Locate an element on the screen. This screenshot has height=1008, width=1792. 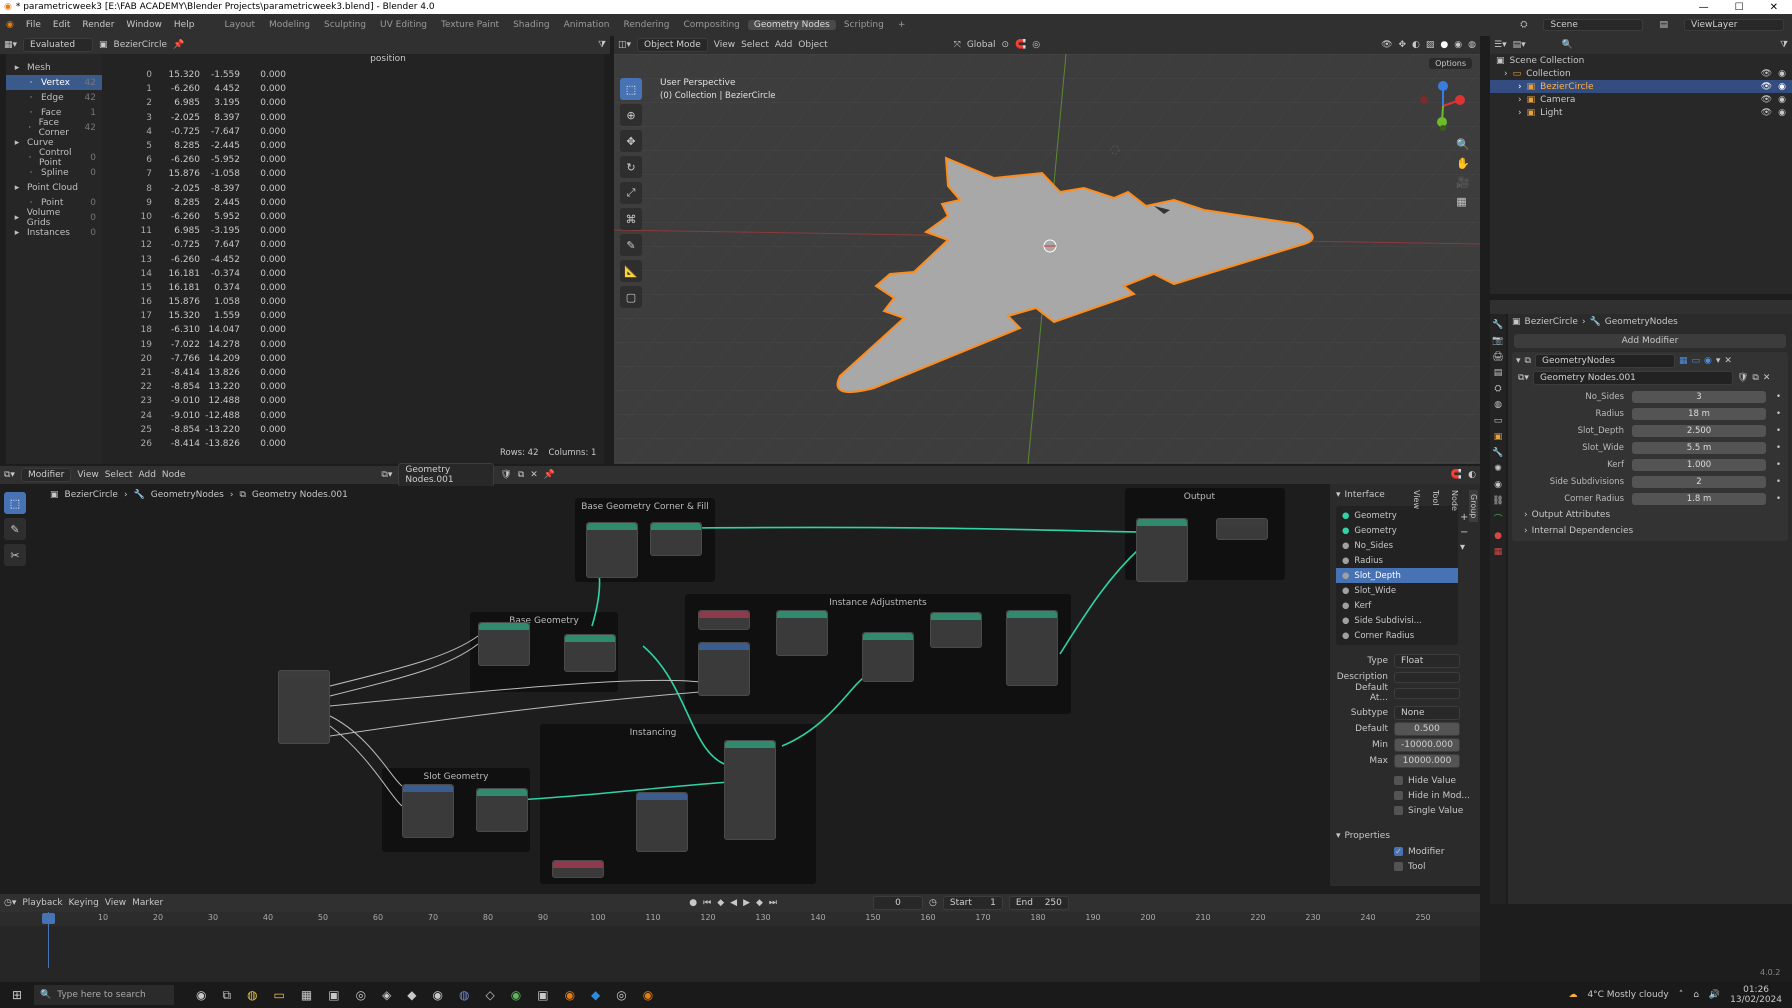
outliner-item: › ▣ Camera 👁 ◉ is located at coordinates (1641, 99).